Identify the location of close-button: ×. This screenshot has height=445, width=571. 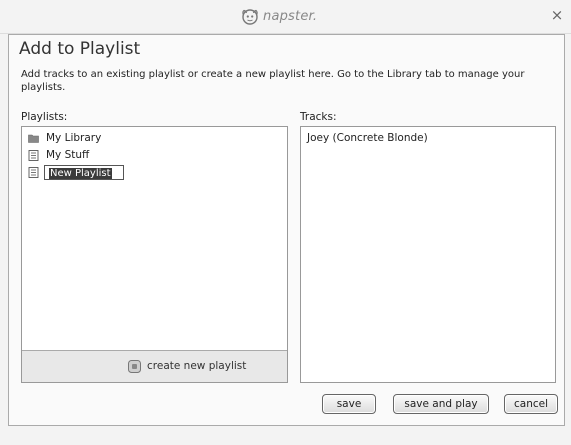
(557, 15).